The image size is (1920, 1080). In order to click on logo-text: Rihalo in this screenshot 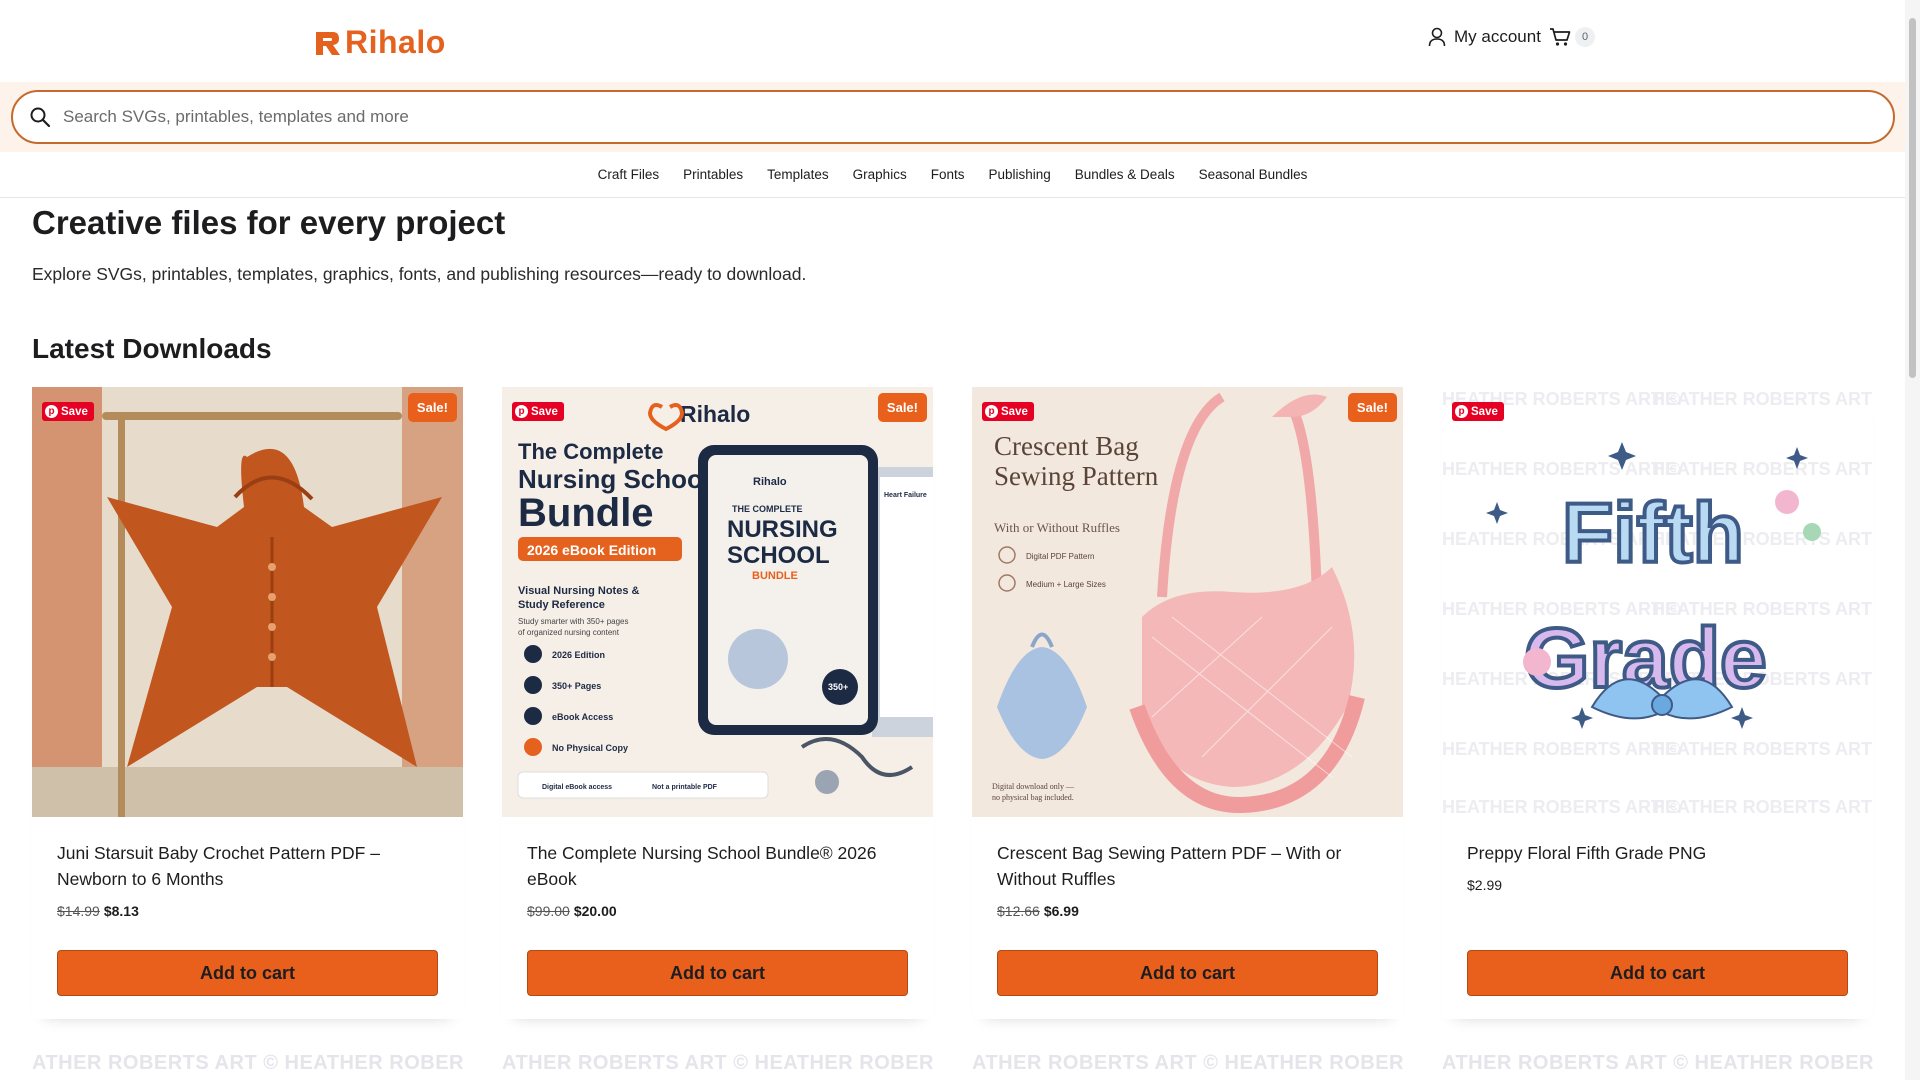, I will do `click(395, 42)`.